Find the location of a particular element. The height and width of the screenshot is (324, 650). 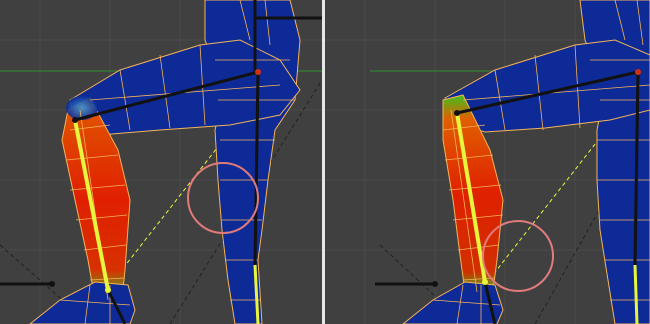

standing-shin-bone is located at coordinates (636, 294).